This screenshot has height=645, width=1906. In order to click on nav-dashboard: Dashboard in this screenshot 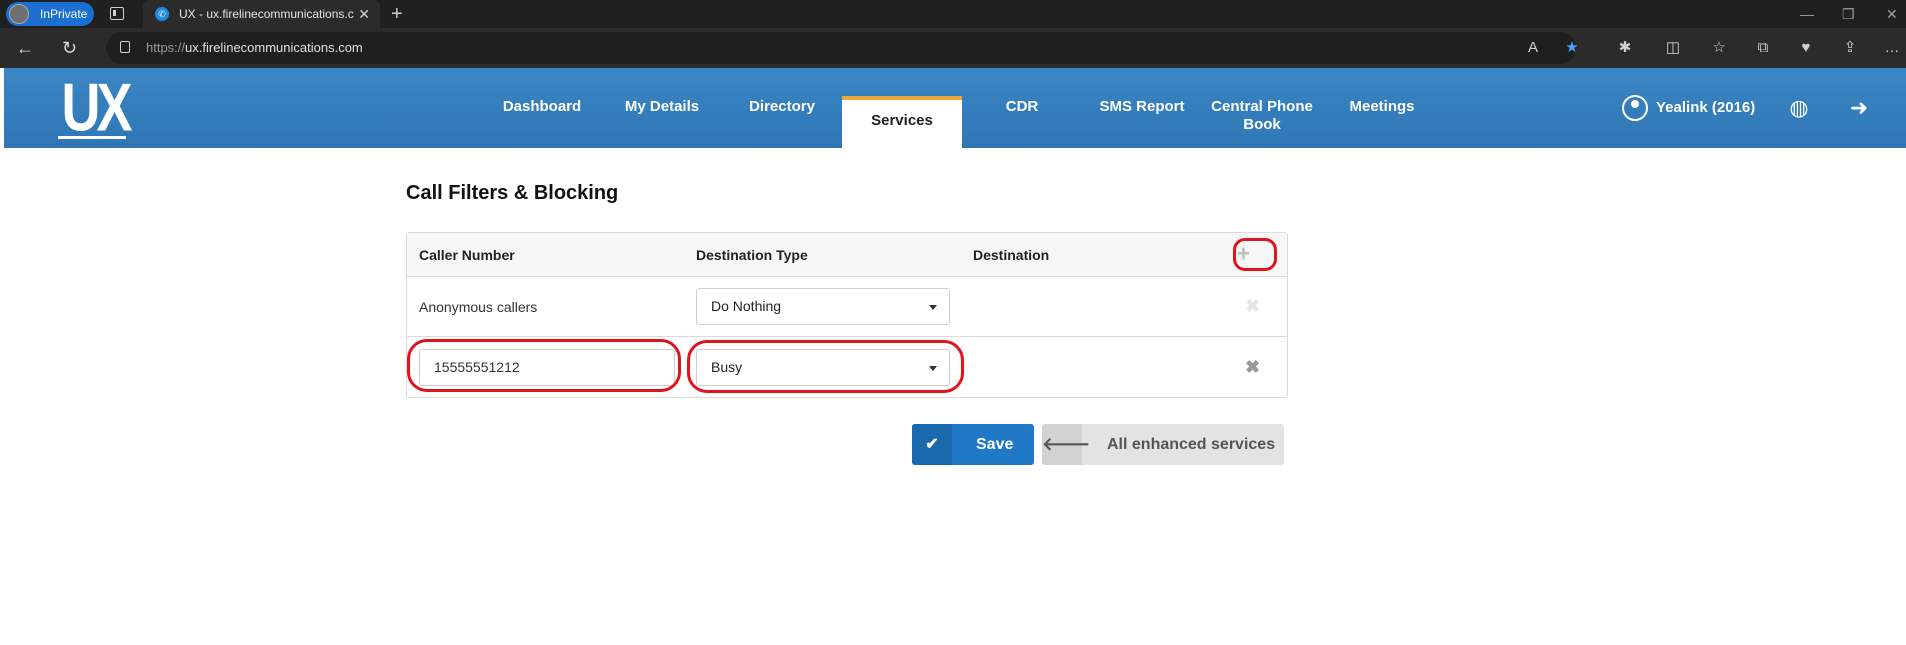, I will do `click(542, 107)`.